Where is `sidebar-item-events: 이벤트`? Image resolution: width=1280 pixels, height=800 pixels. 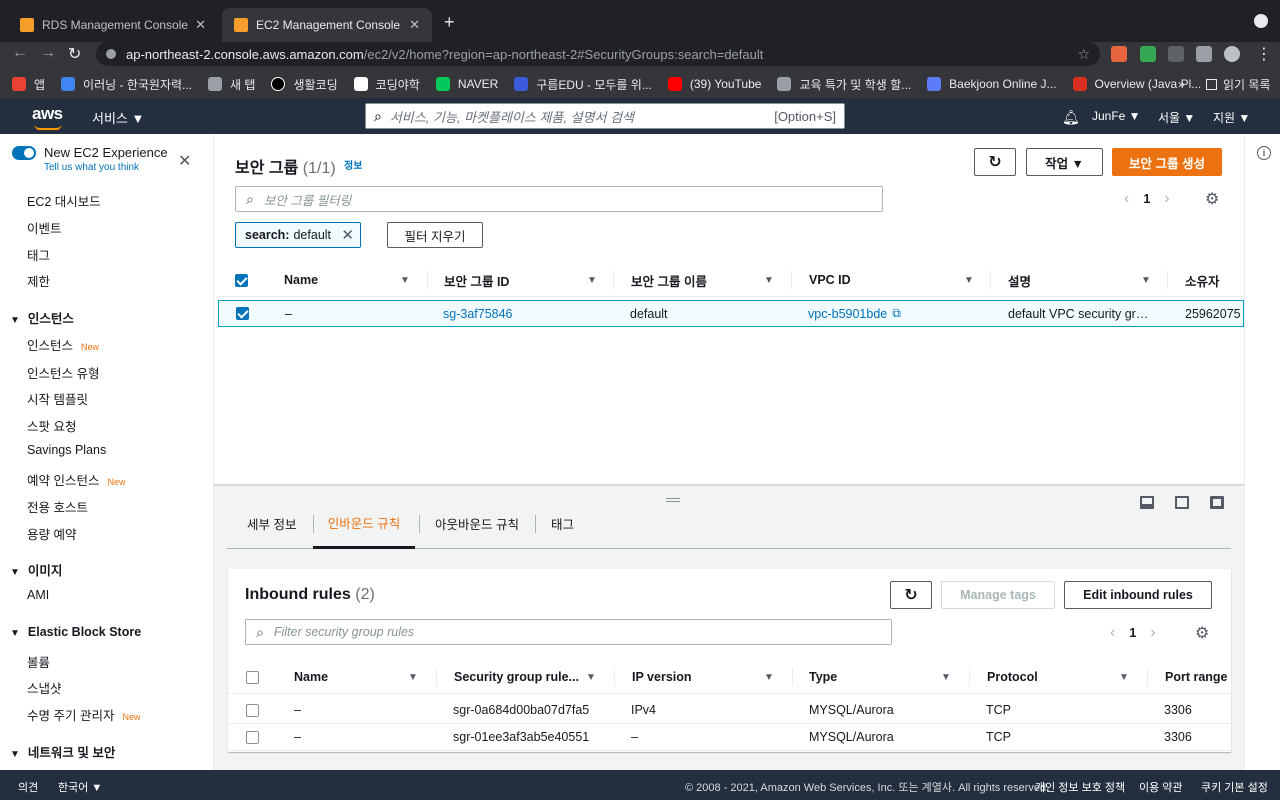
sidebar-item-events: 이벤트 is located at coordinates (44, 227).